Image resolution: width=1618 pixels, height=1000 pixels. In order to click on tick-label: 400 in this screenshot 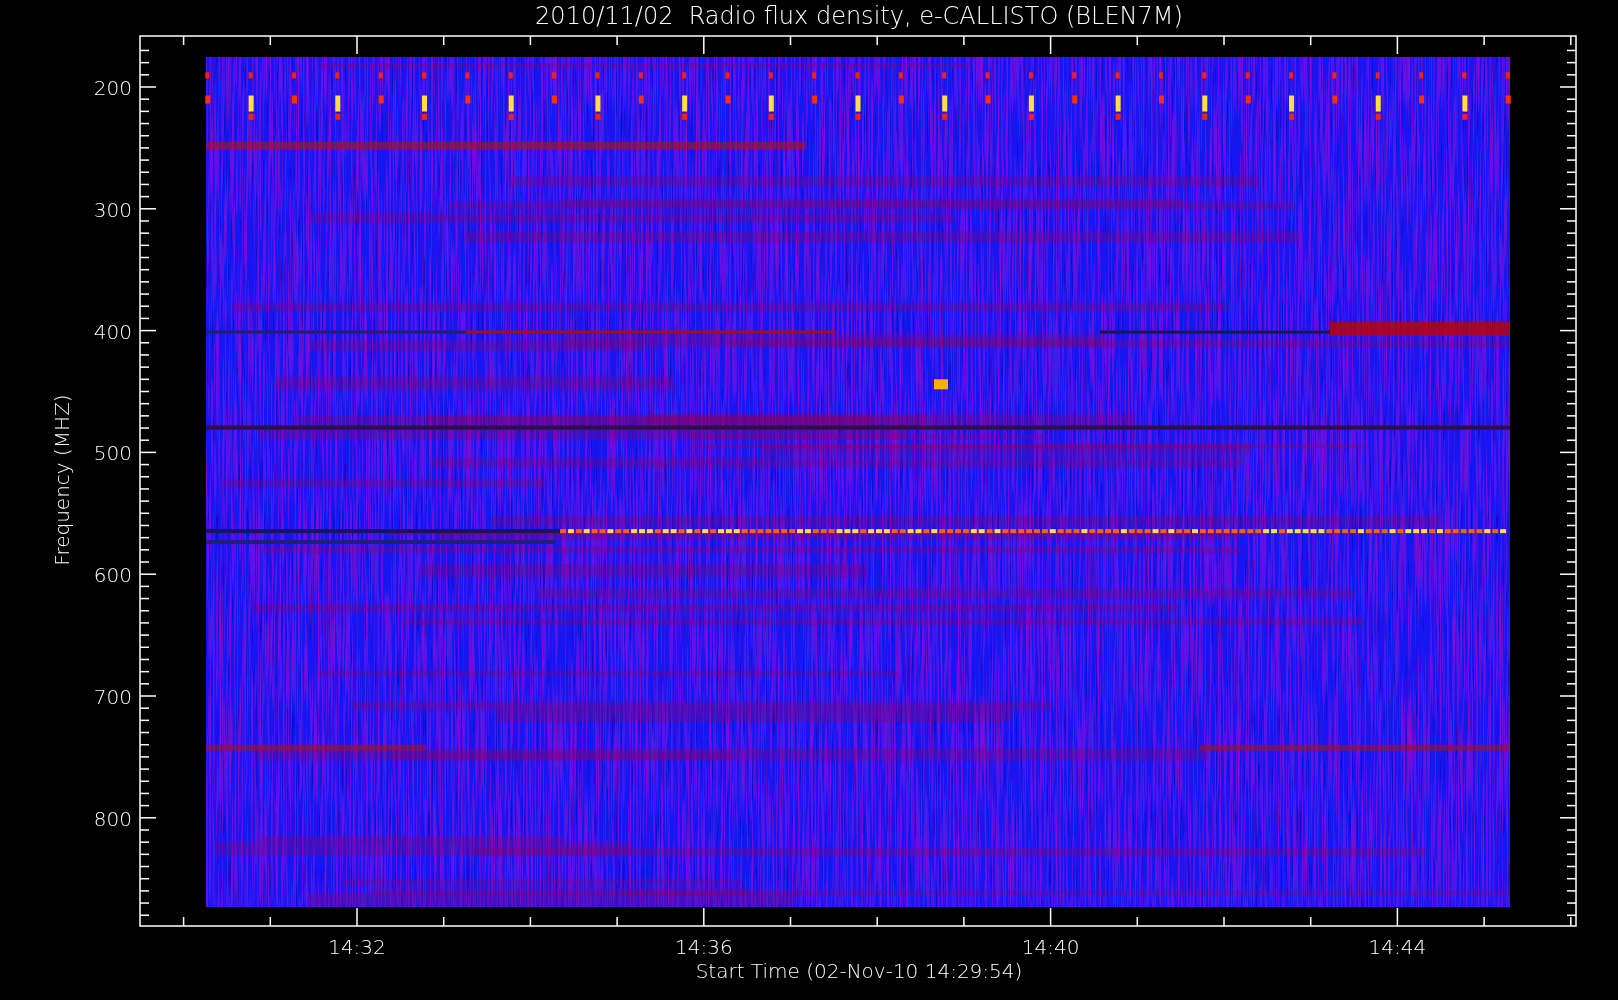, I will do `click(112, 331)`.